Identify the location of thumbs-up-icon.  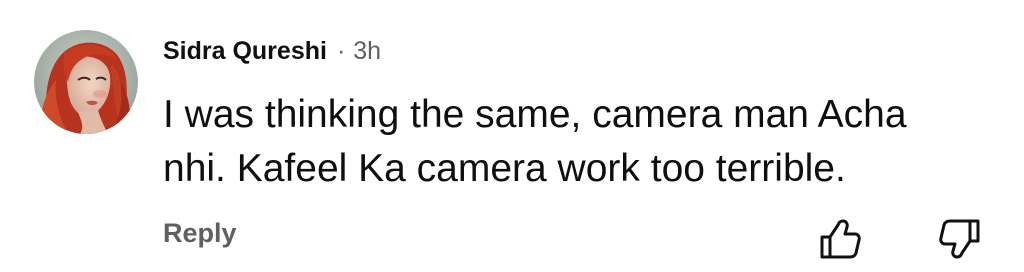
(840, 239).